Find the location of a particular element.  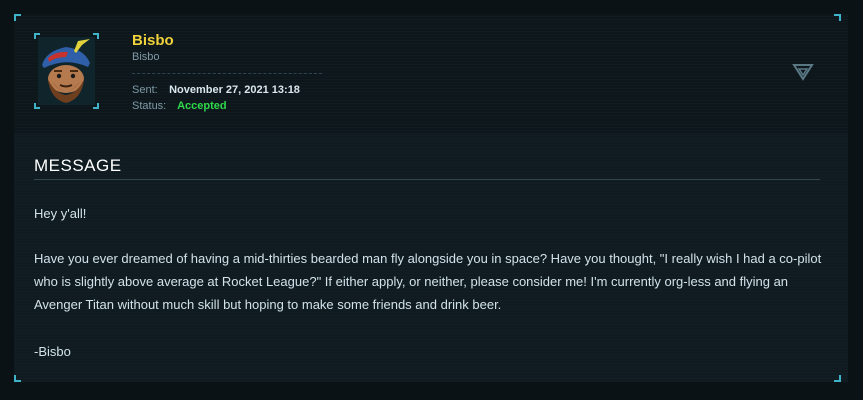

section-divider is located at coordinates (427, 179).